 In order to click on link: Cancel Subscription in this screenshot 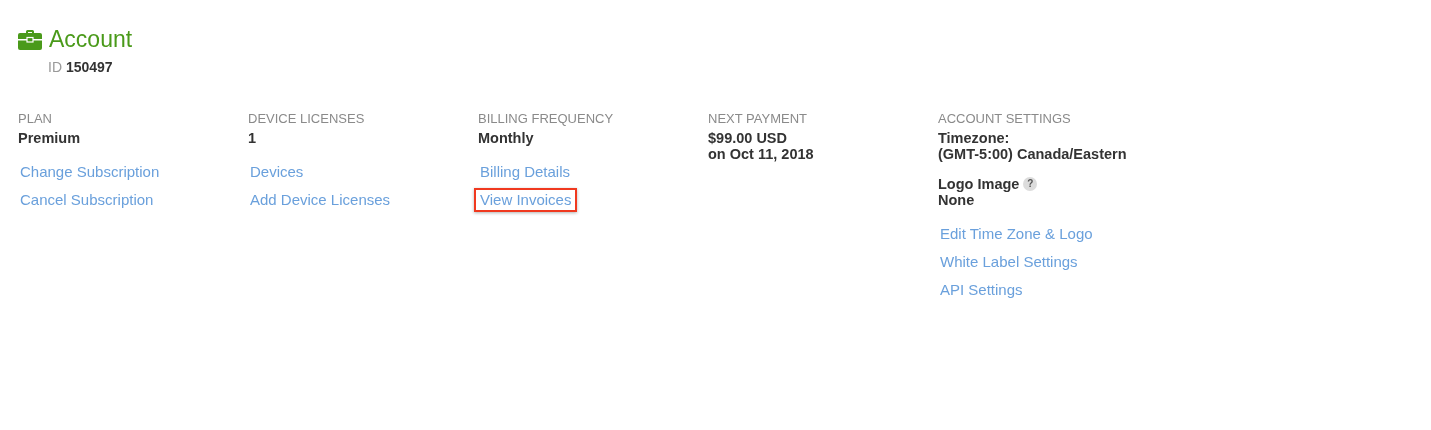, I will do `click(87, 200)`.